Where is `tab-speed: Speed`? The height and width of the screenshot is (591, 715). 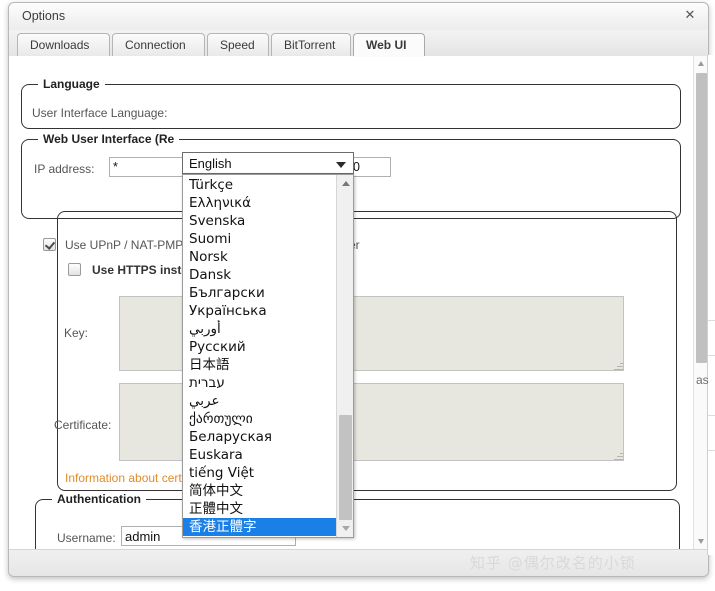 tab-speed: Speed is located at coordinates (238, 44).